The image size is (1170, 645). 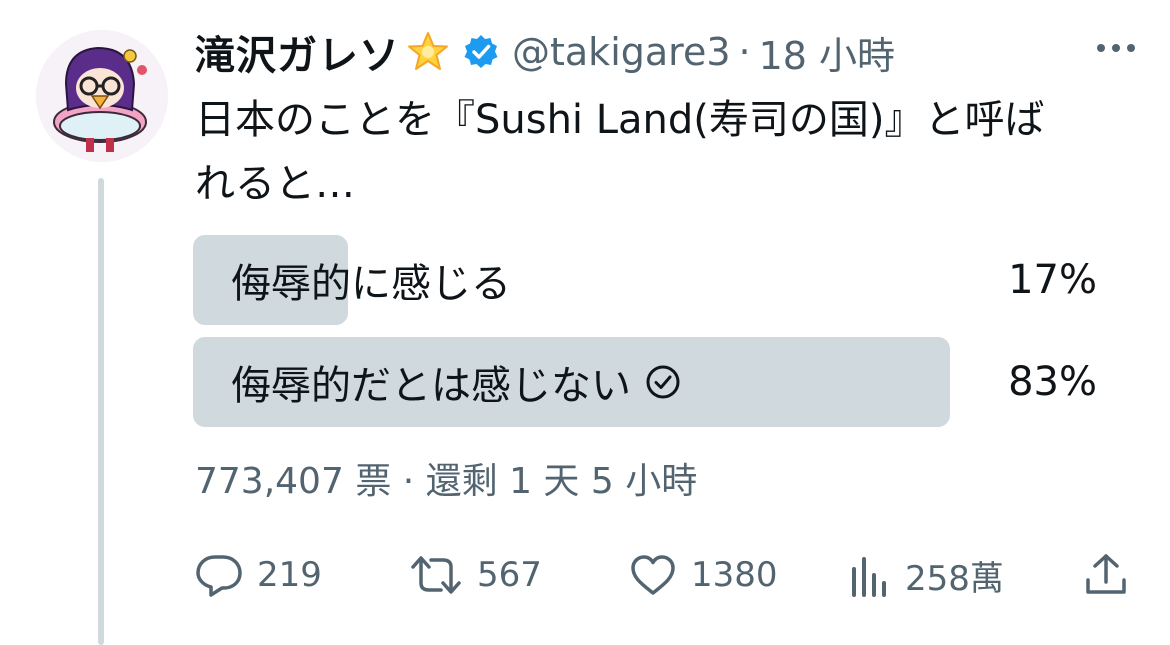 What do you see at coordinates (1116, 48) in the screenshot?
I see `more-icon` at bounding box center [1116, 48].